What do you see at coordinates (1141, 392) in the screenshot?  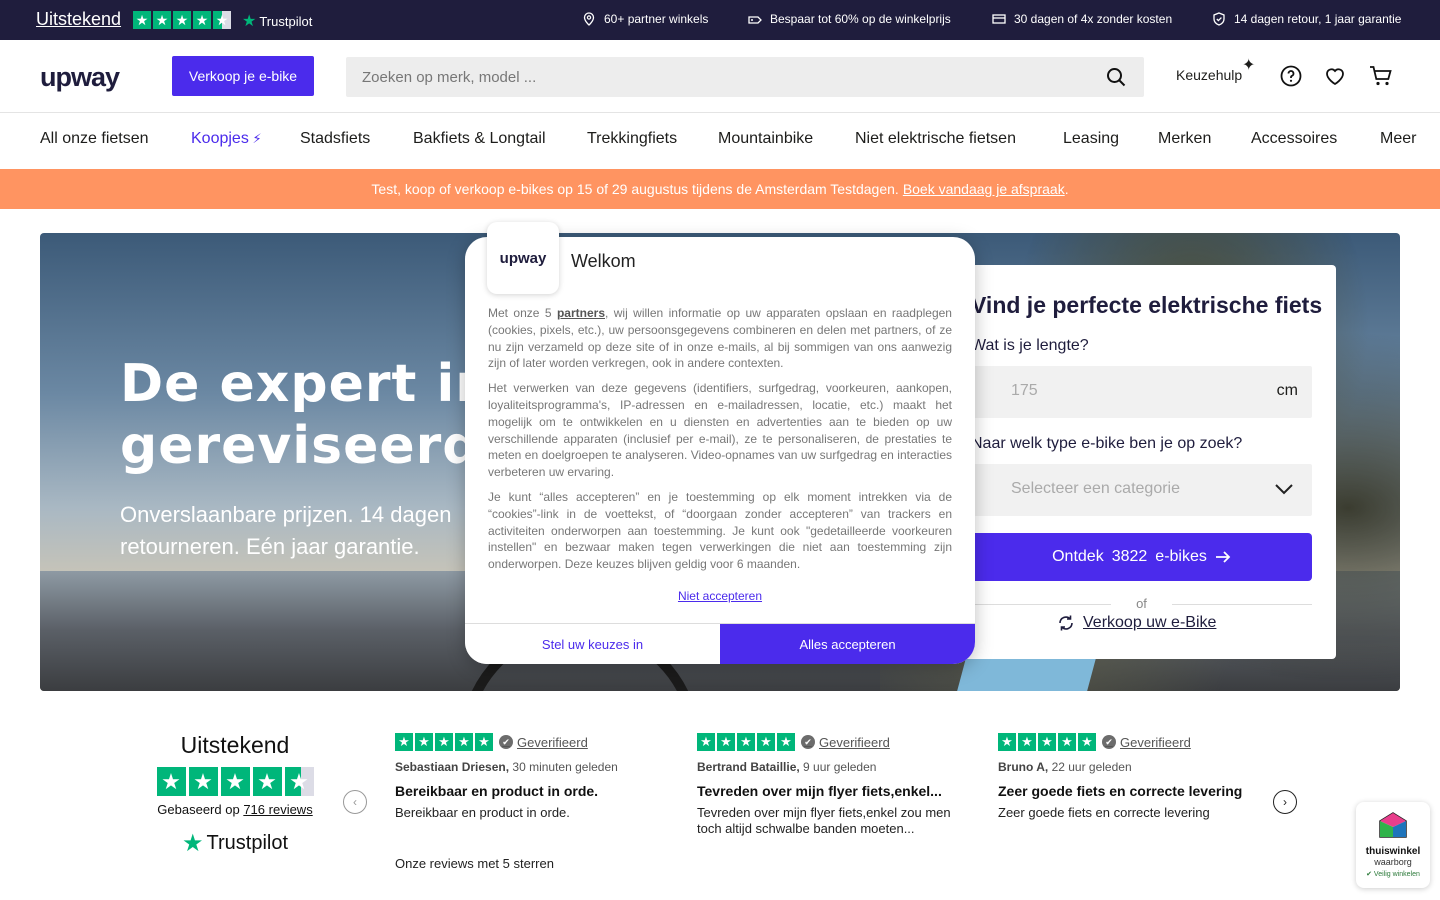 I see `height-input: 175 cm` at bounding box center [1141, 392].